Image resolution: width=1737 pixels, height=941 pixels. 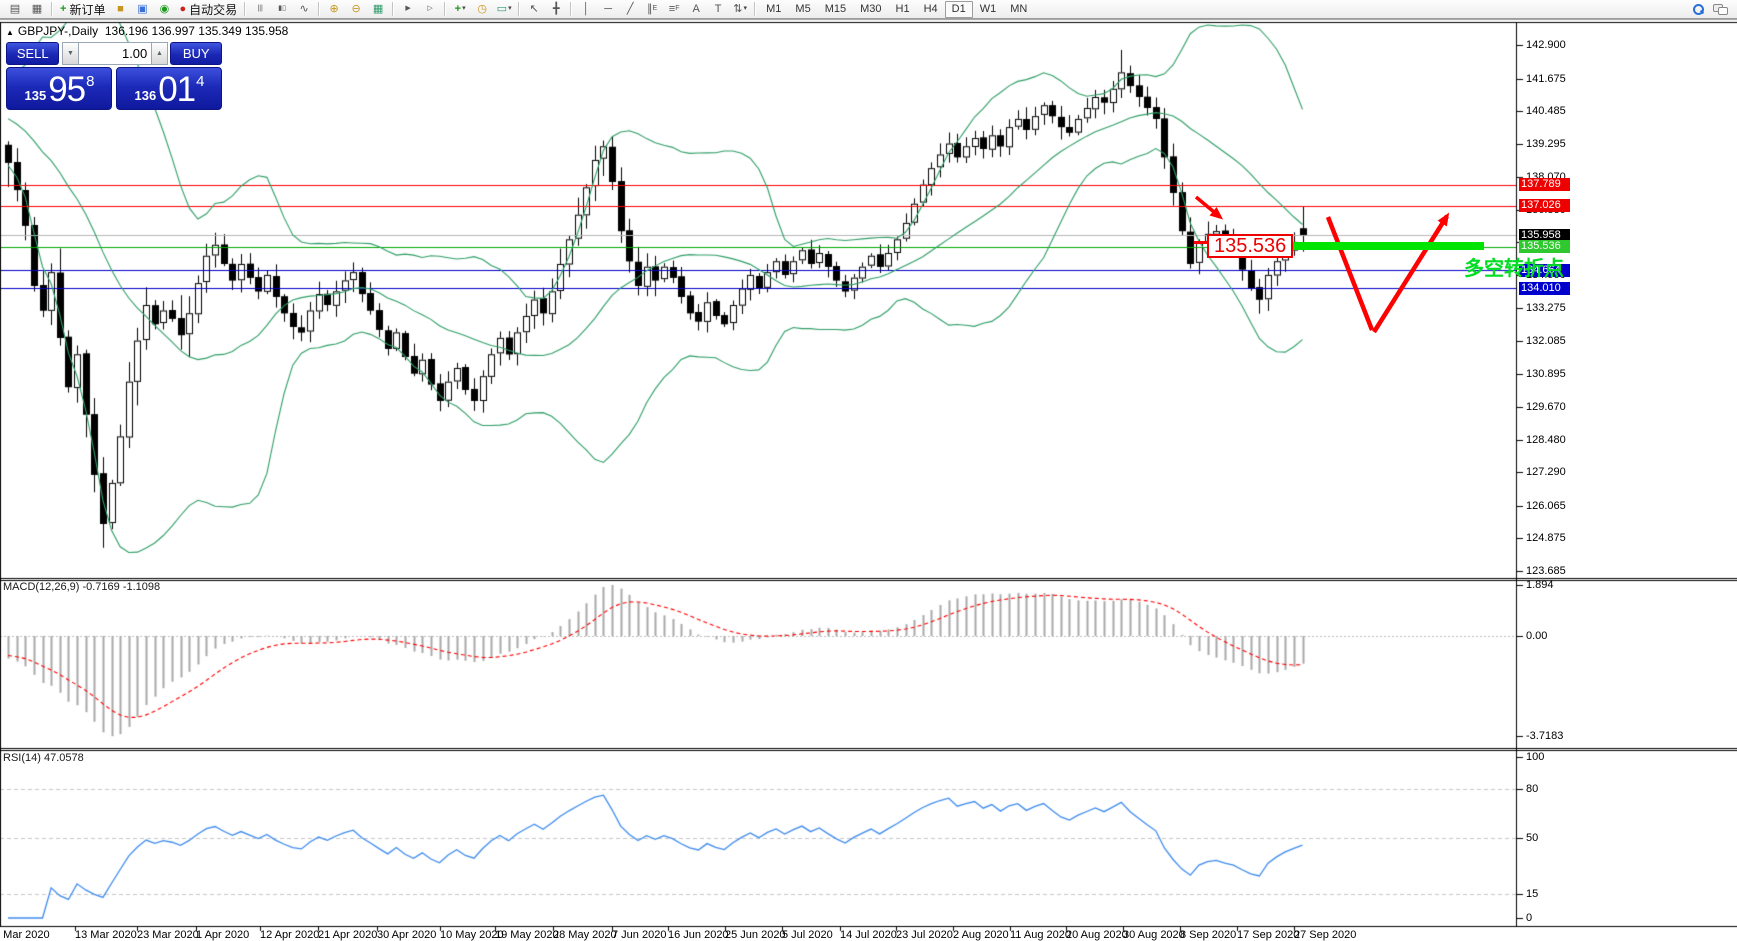 I want to click on date-tick: 13 Mar 2020, so click(x=106, y=935).